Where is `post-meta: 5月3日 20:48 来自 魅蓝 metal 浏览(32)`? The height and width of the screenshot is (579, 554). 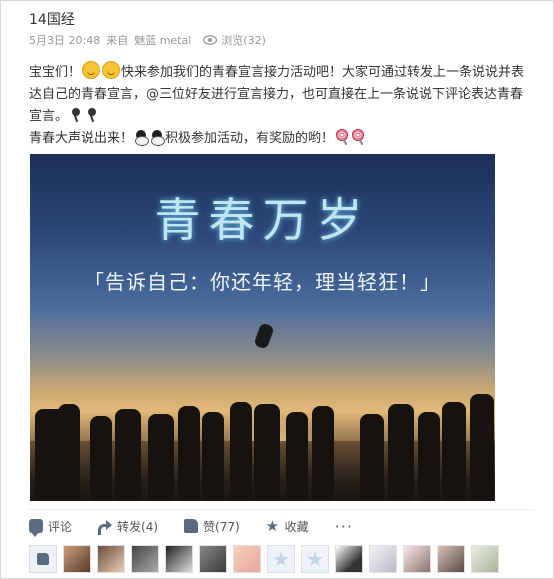
post-meta: 5月3日 20:48 来自 魅蓝 metal 浏览(32) is located at coordinates (147, 40).